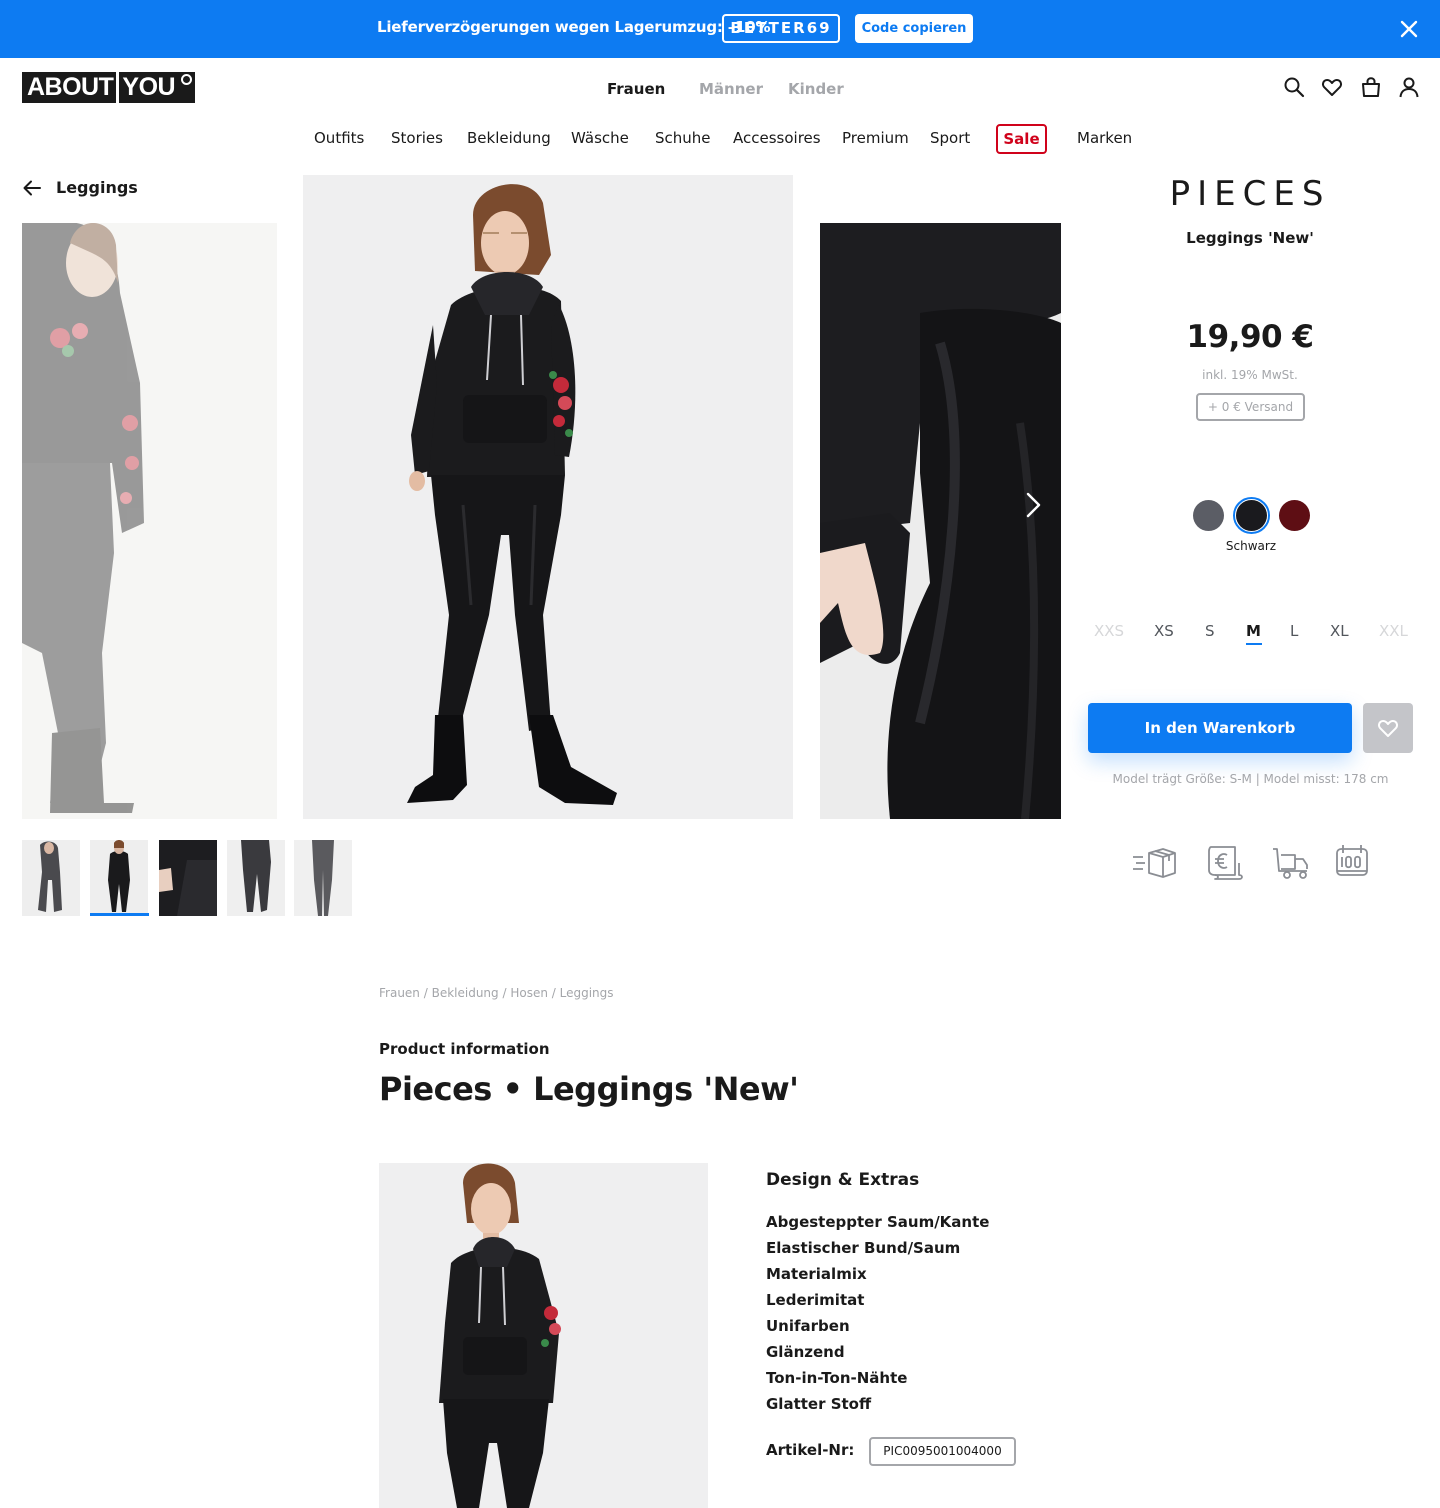 The width and height of the screenshot is (1440, 1508). What do you see at coordinates (781, 28) in the screenshot?
I see `promo-code: BETTER69` at bounding box center [781, 28].